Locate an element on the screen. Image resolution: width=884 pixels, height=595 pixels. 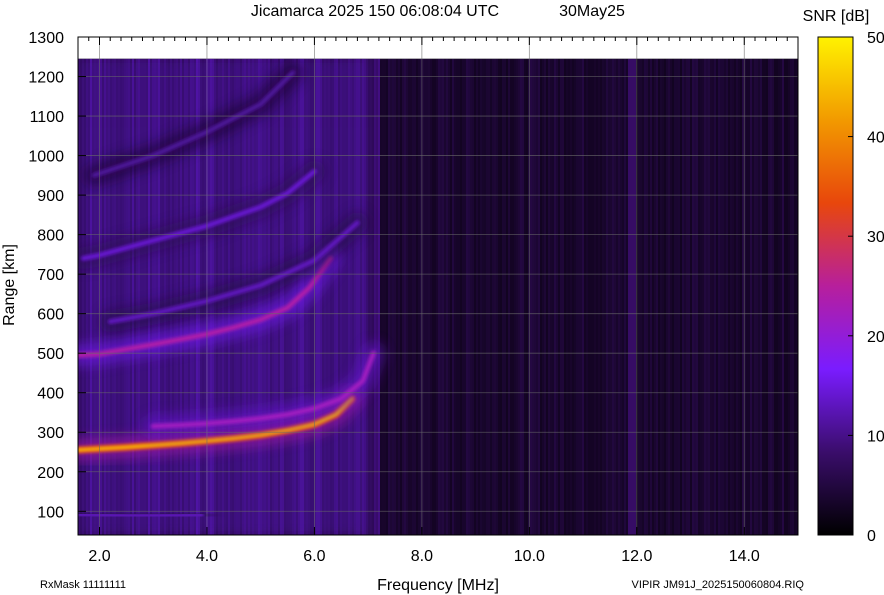
x-tick-label: 2.0 is located at coordinates (99, 556).